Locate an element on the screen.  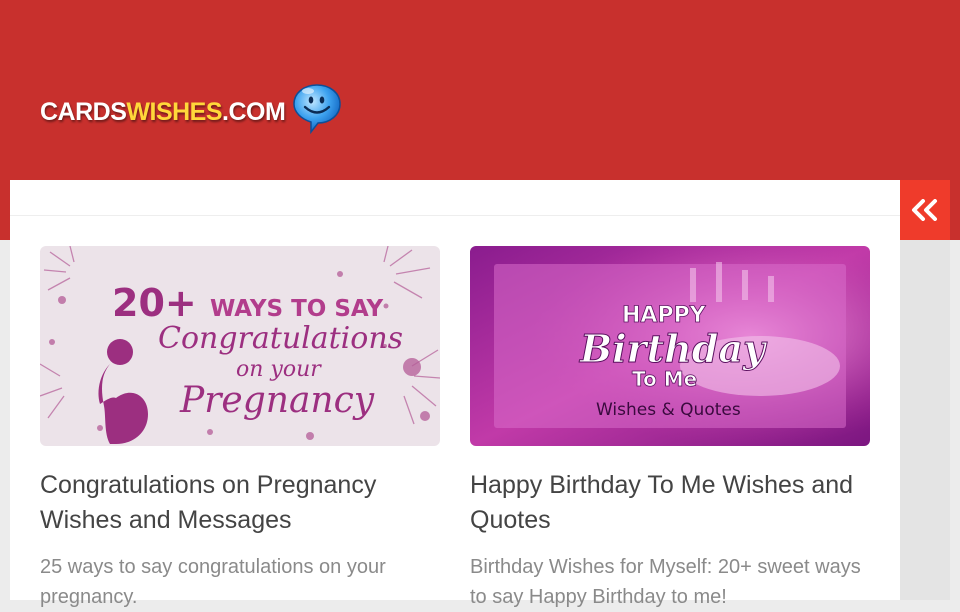
right-sidebar-strip is located at coordinates (925, 420).